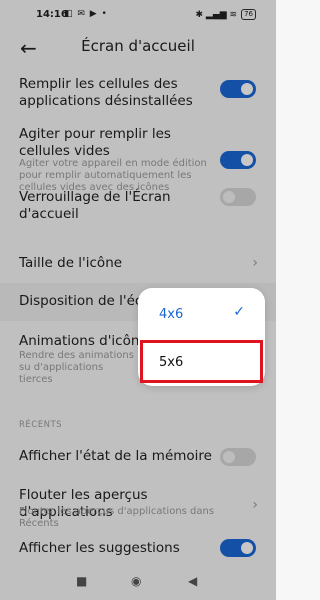 This screenshot has height=600, width=320. I want to click on option-label: 4x6, so click(171, 314).